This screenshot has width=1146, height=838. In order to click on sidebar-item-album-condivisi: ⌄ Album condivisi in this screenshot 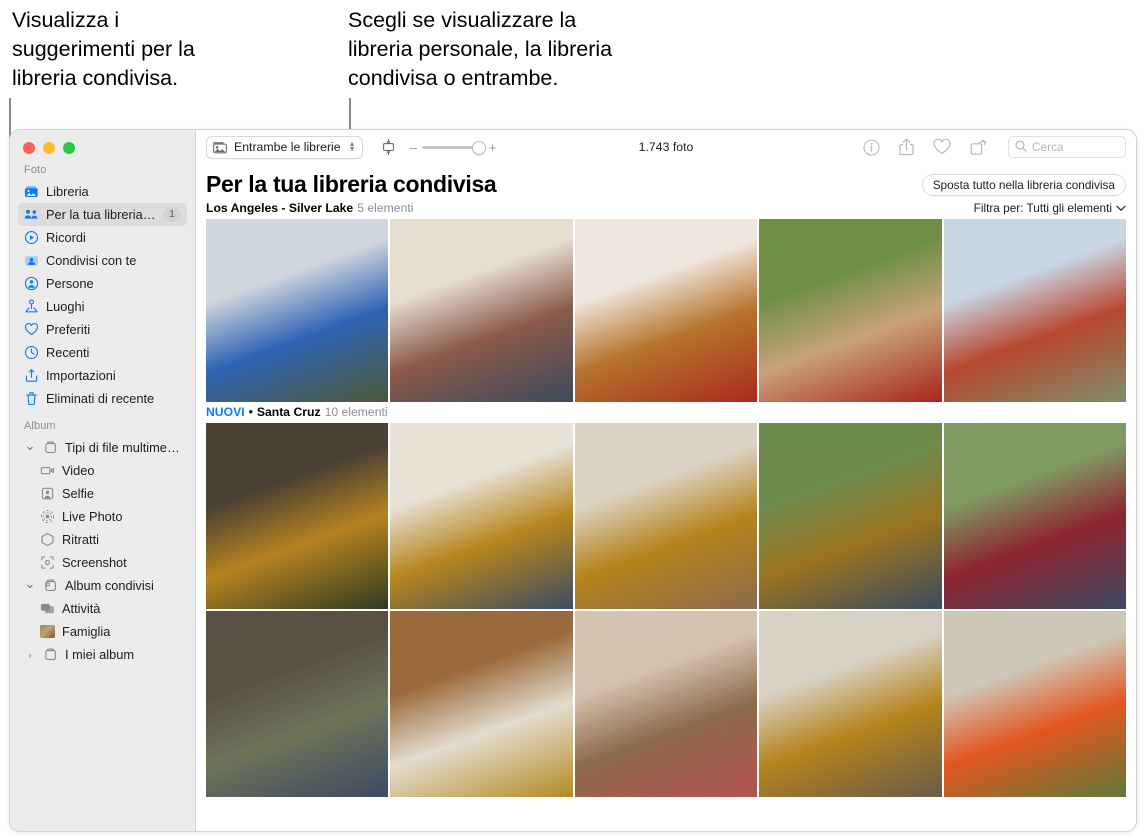, I will do `click(102, 585)`.